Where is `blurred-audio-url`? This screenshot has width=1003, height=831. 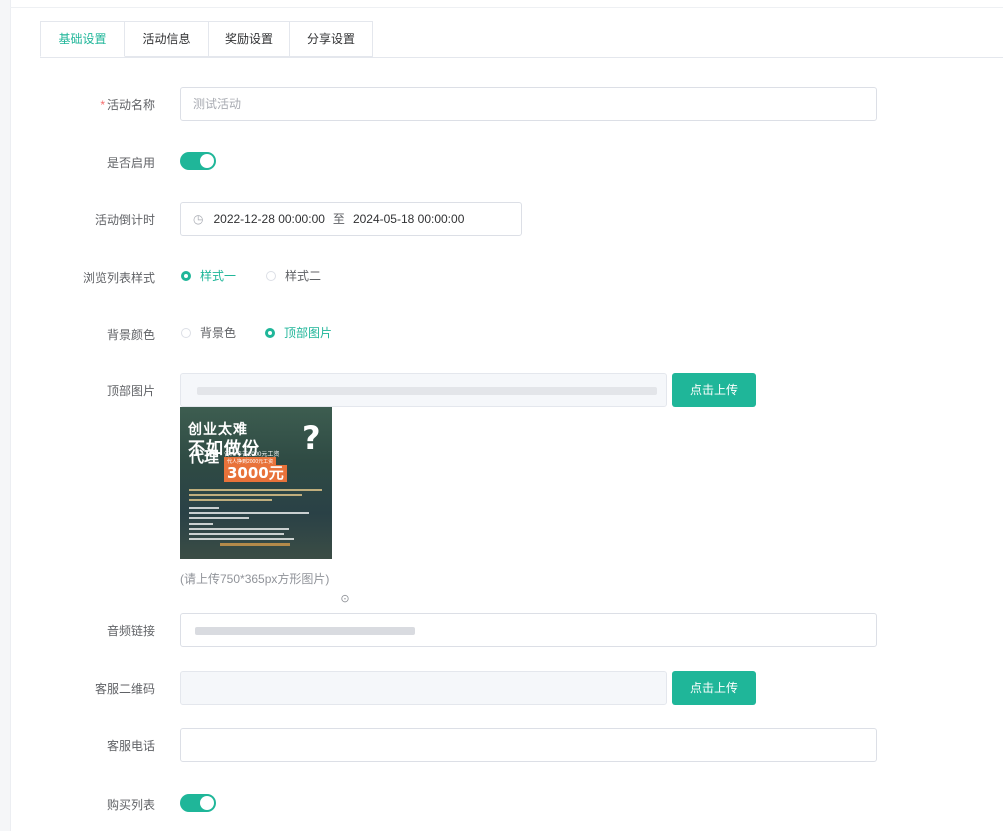 blurred-audio-url is located at coordinates (305, 631).